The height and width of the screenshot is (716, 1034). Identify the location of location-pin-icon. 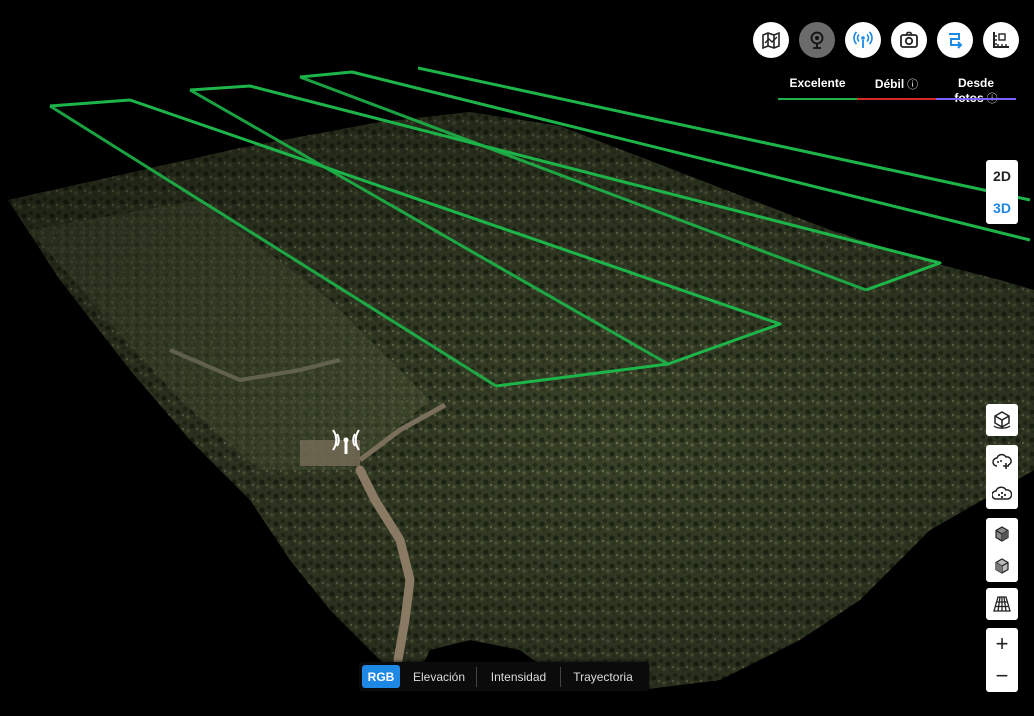
(817, 40).